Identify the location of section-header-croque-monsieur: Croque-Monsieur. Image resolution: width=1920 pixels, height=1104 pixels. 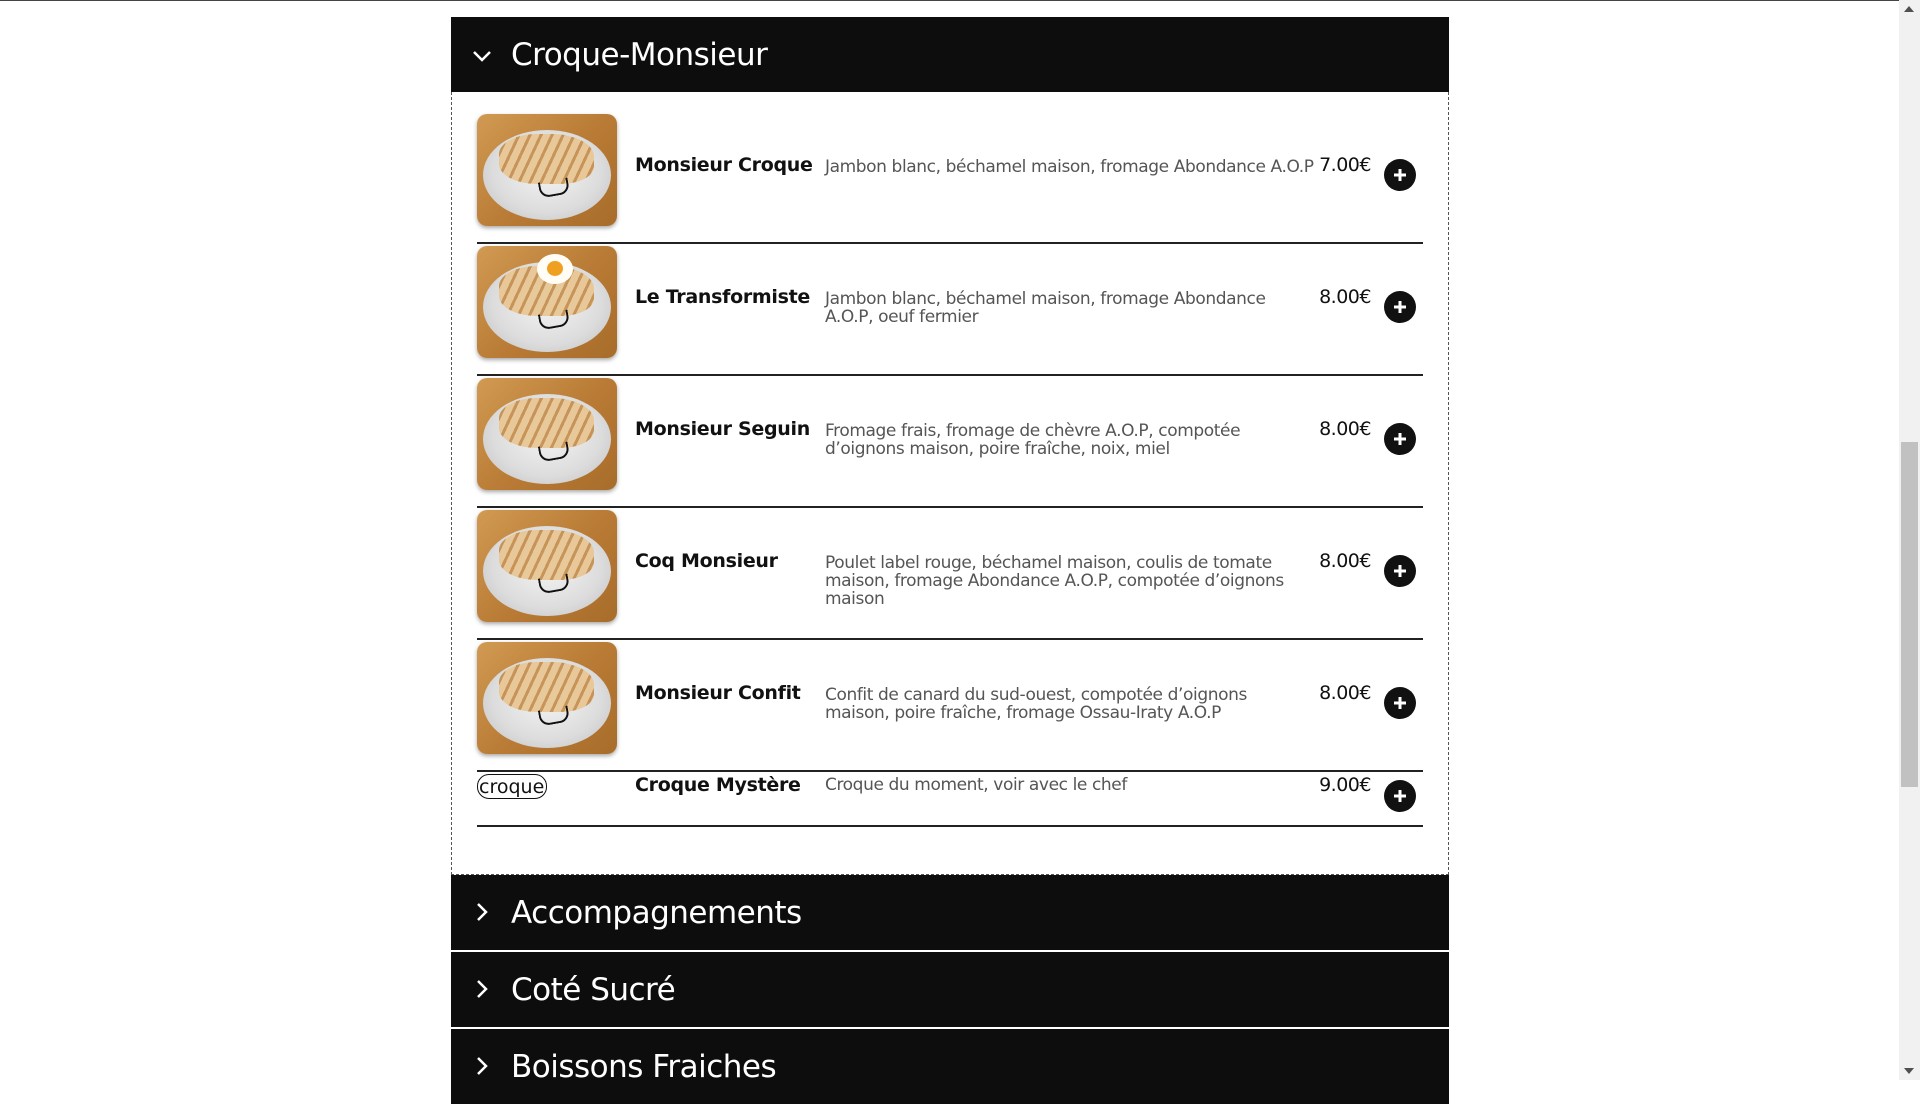
(950, 54).